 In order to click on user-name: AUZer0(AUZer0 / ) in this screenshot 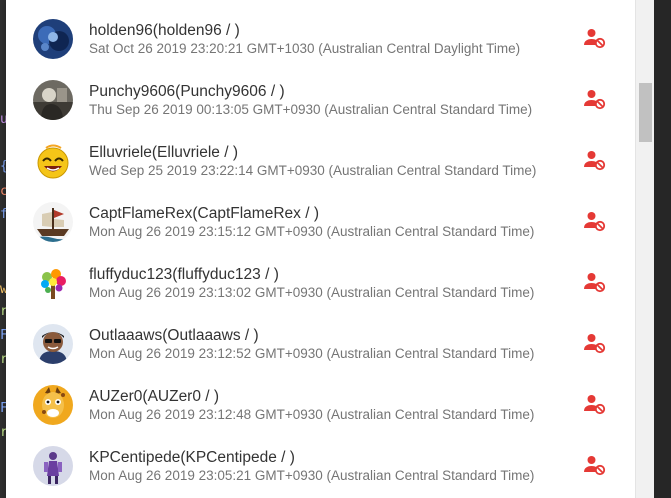, I will do `click(154, 396)`.